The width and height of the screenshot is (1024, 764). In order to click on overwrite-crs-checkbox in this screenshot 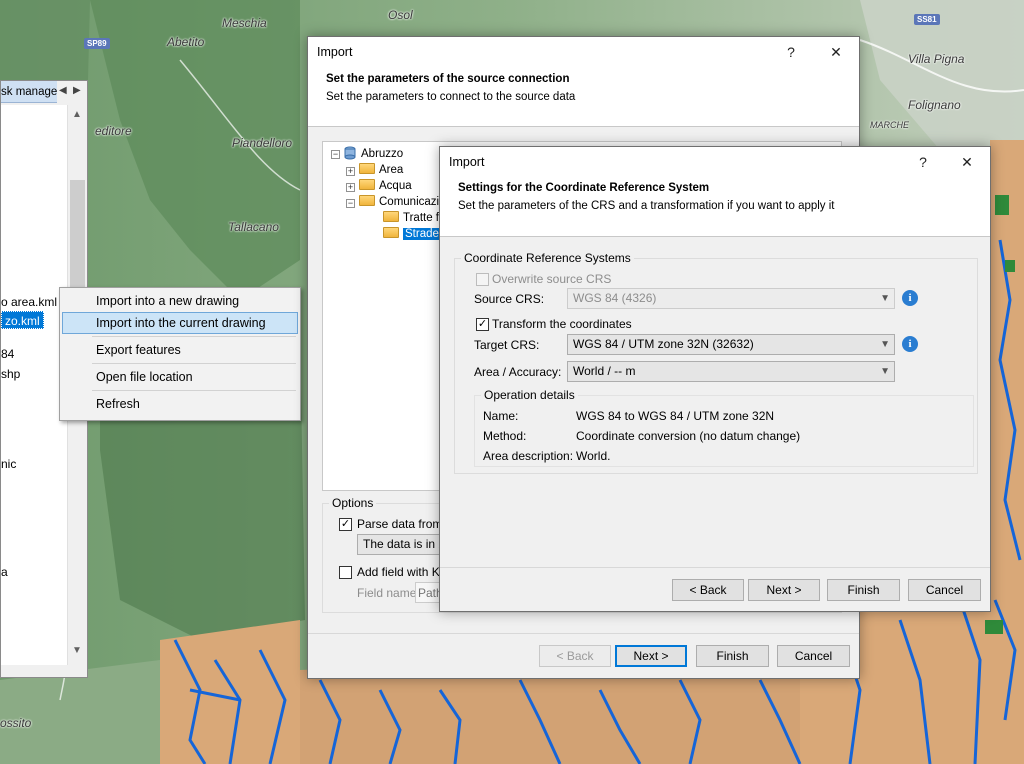, I will do `click(482, 279)`.